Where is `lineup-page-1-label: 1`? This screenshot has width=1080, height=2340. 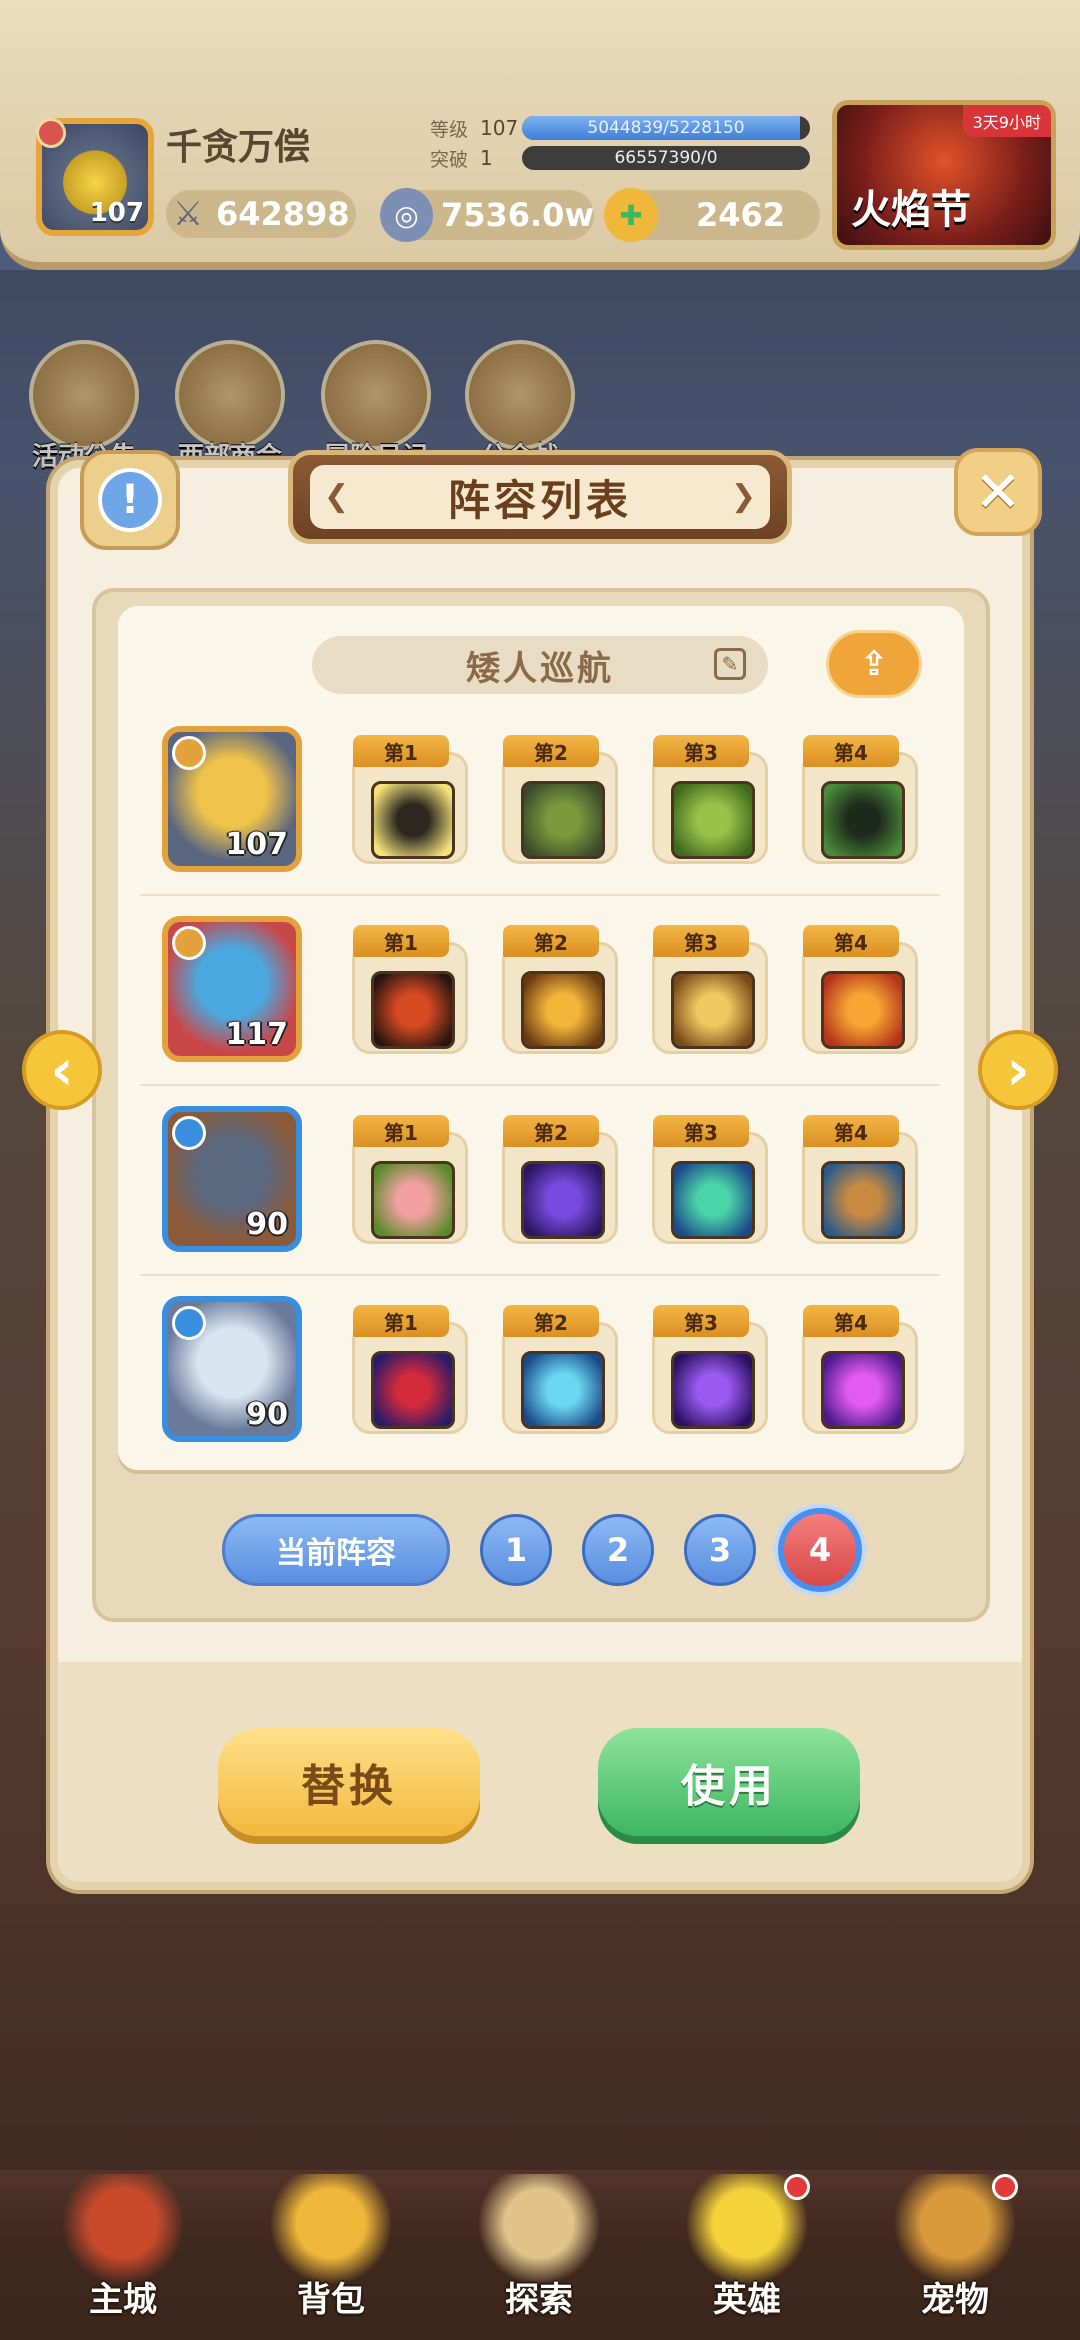
lineup-page-1-label: 1 is located at coordinates (516, 1550).